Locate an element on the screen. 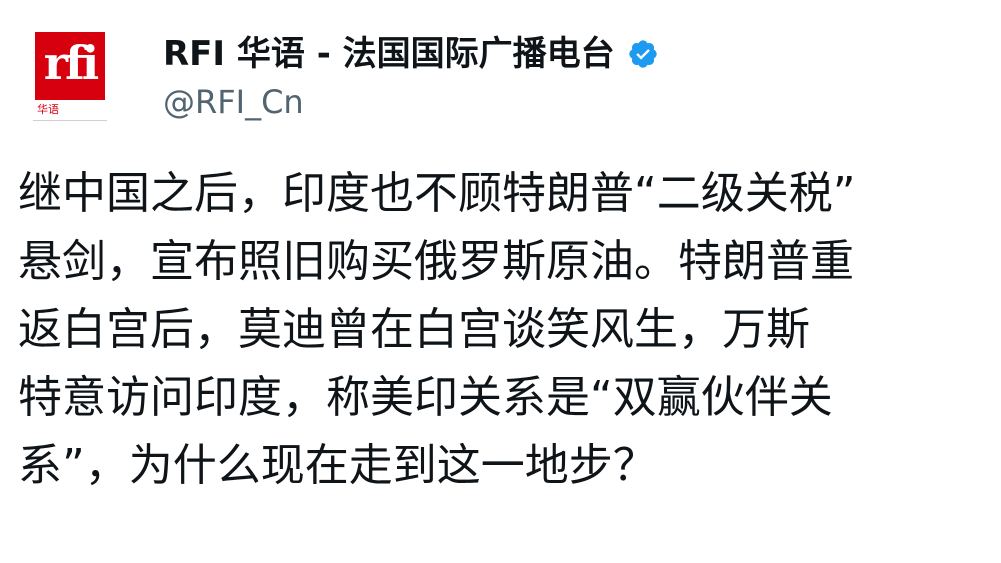 This screenshot has height=563, width=1001. author-name-row: RFI 华语 - 法国国际广播电台 is located at coordinates (411, 54).